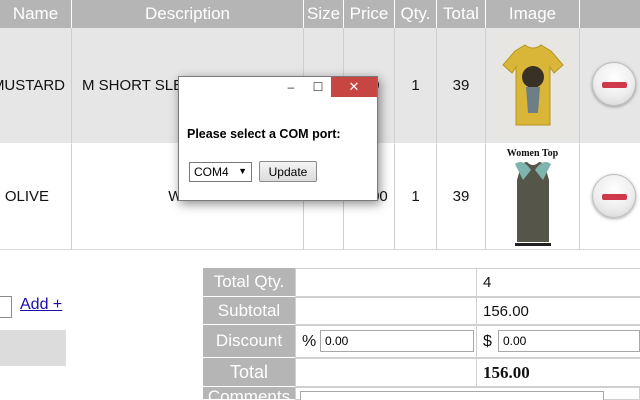 The width and height of the screenshot is (640, 400). What do you see at coordinates (569, 341) in the screenshot?
I see `discount-dollar-input` at bounding box center [569, 341].